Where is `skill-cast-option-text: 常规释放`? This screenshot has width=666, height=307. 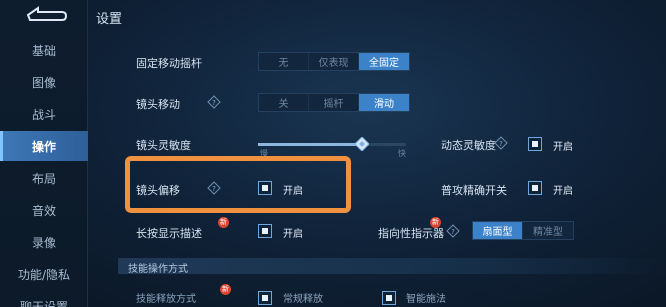
skill-cast-option-text: 常规释放 is located at coordinates (303, 299).